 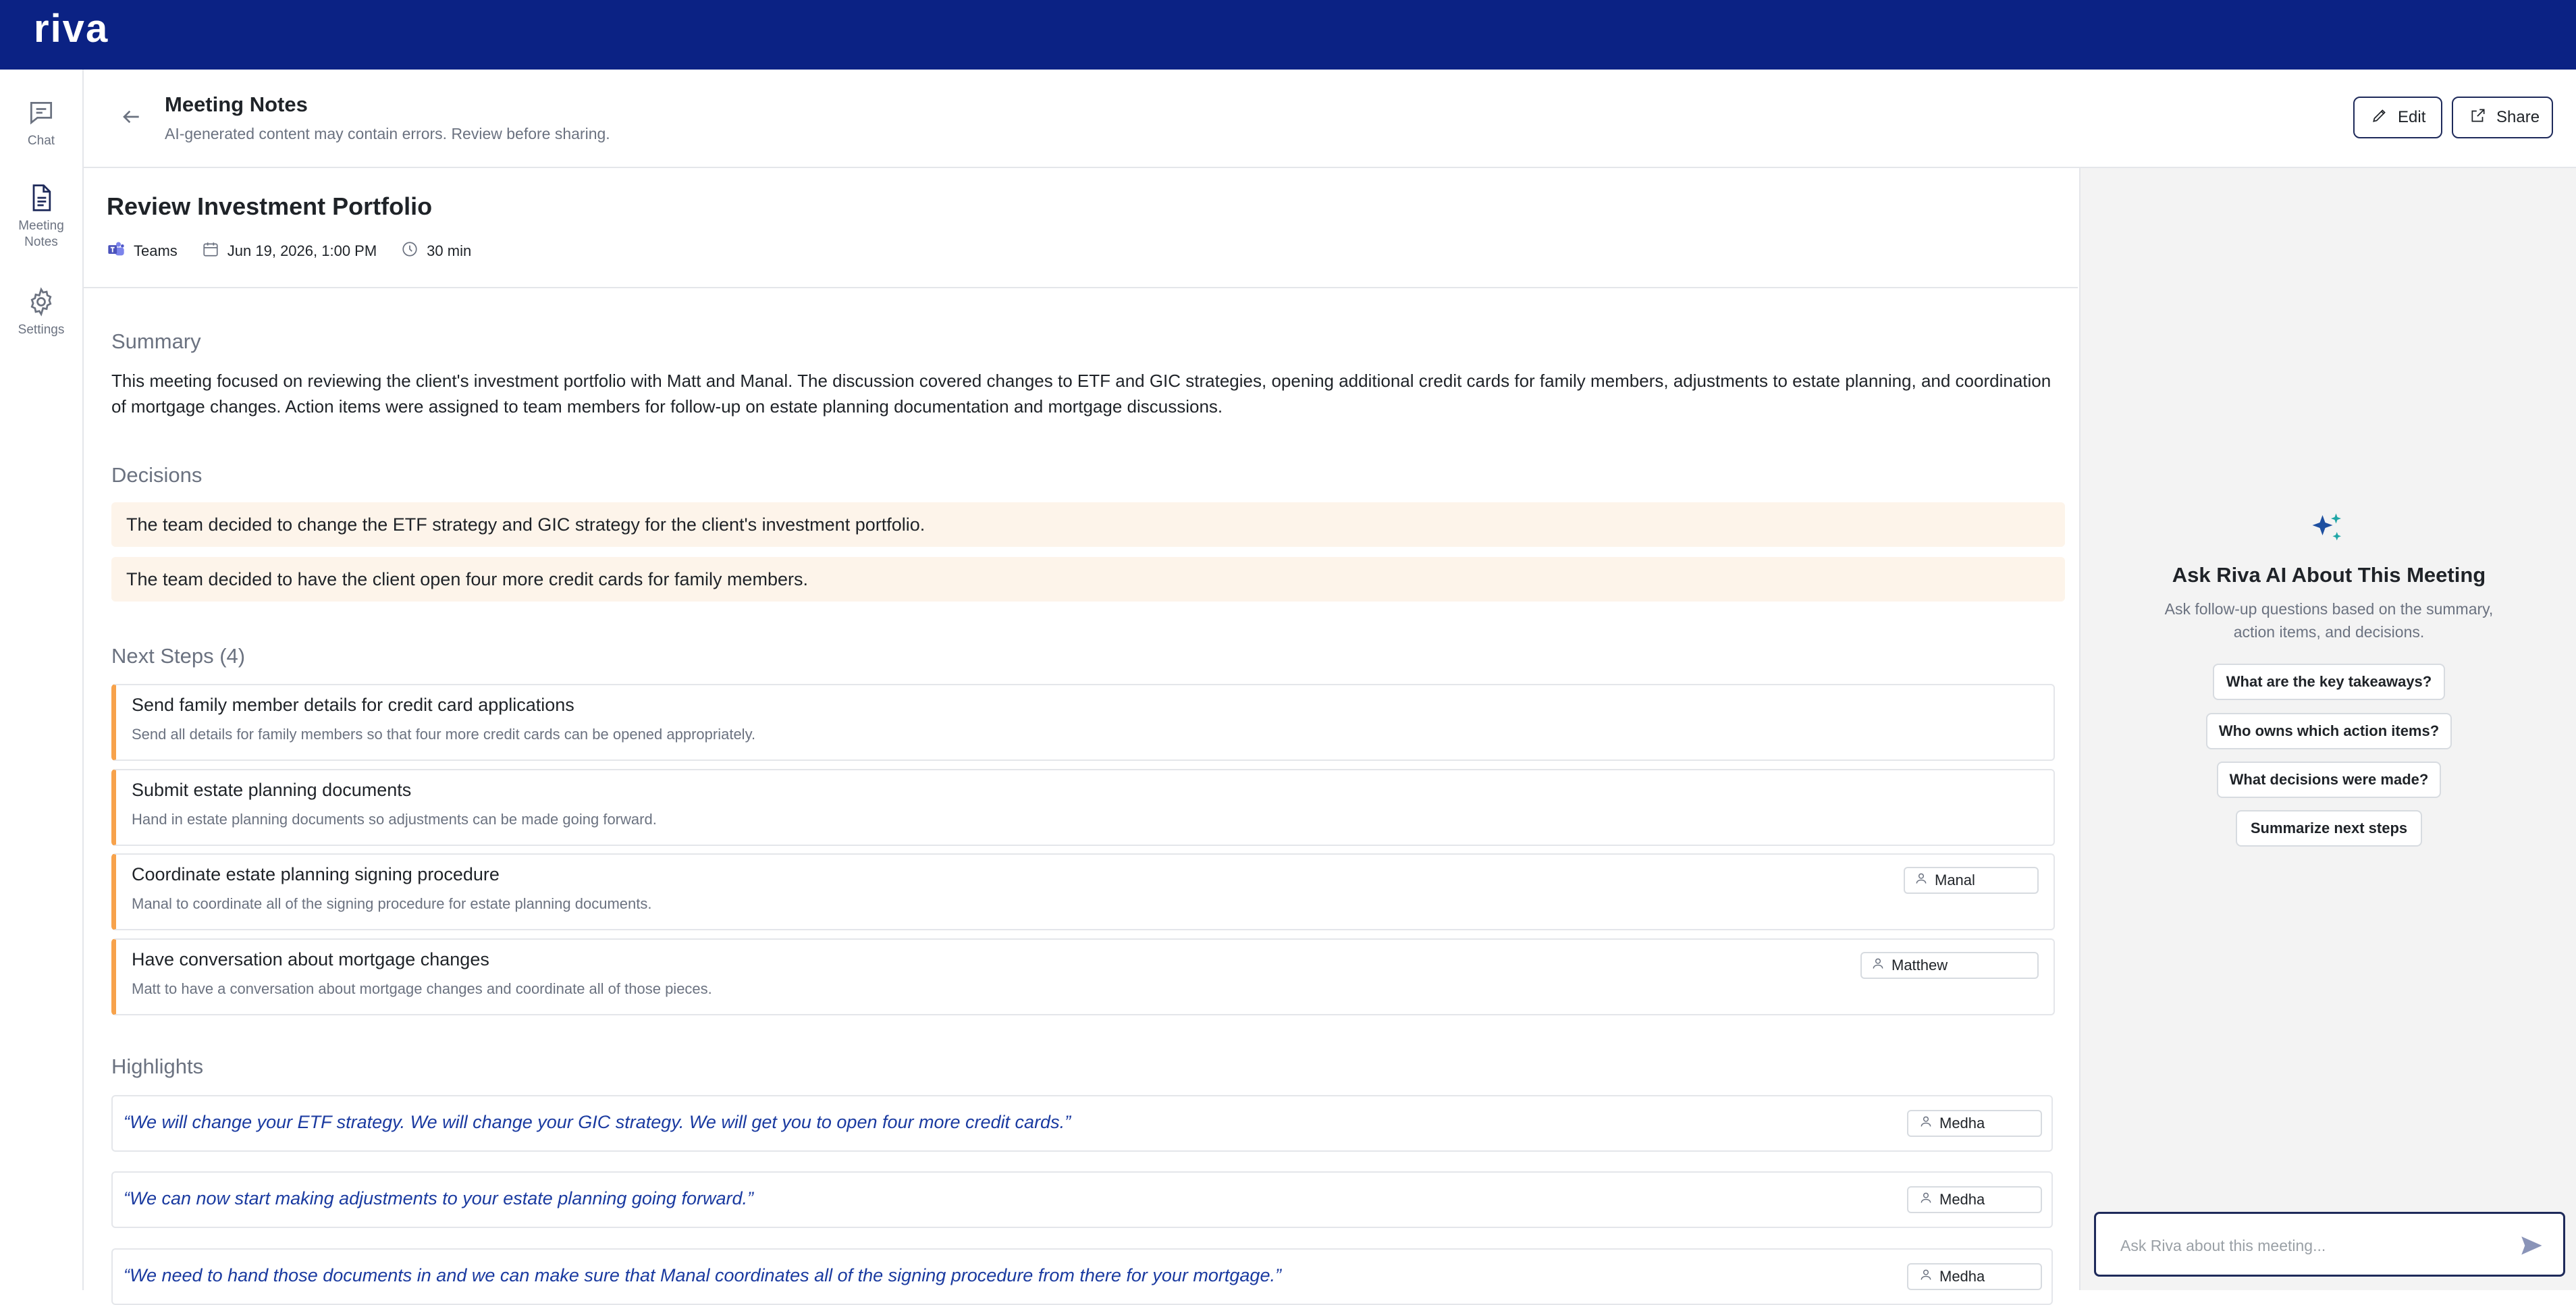 I want to click on share-button: Share, so click(x=2502, y=117).